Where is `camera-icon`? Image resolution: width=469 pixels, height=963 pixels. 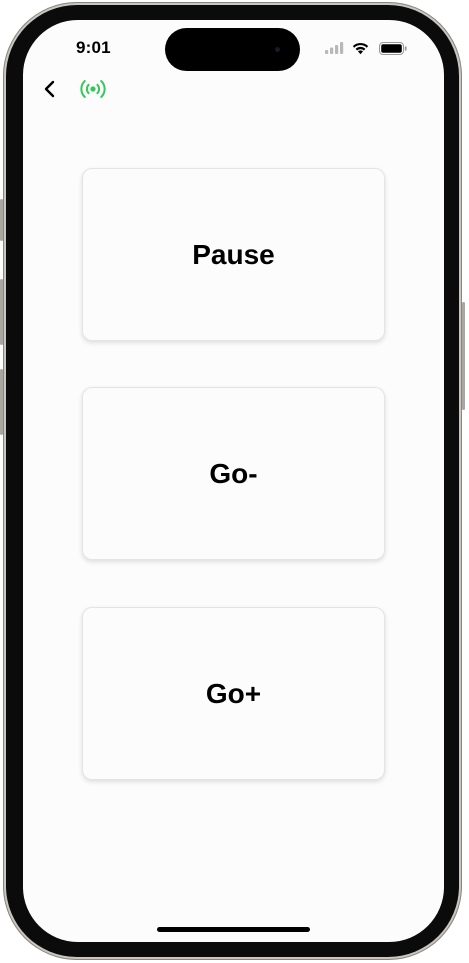
camera-icon is located at coordinates (277, 49).